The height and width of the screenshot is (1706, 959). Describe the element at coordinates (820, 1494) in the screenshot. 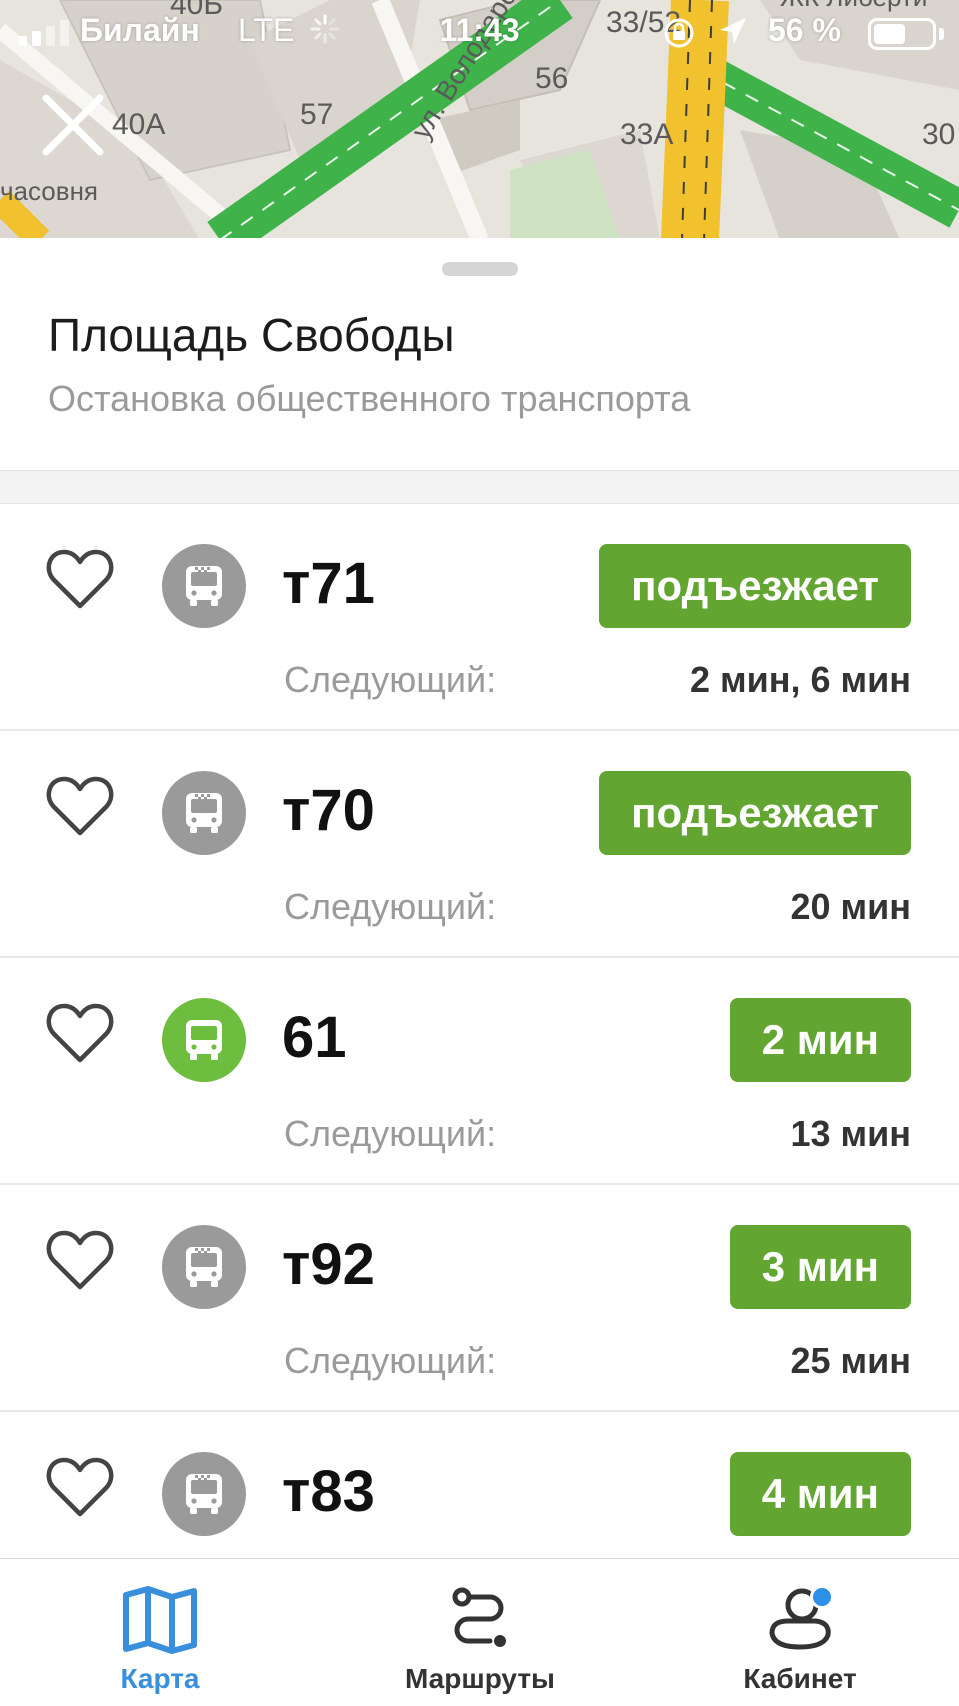

I see `eta-badge: 4 мин` at that location.